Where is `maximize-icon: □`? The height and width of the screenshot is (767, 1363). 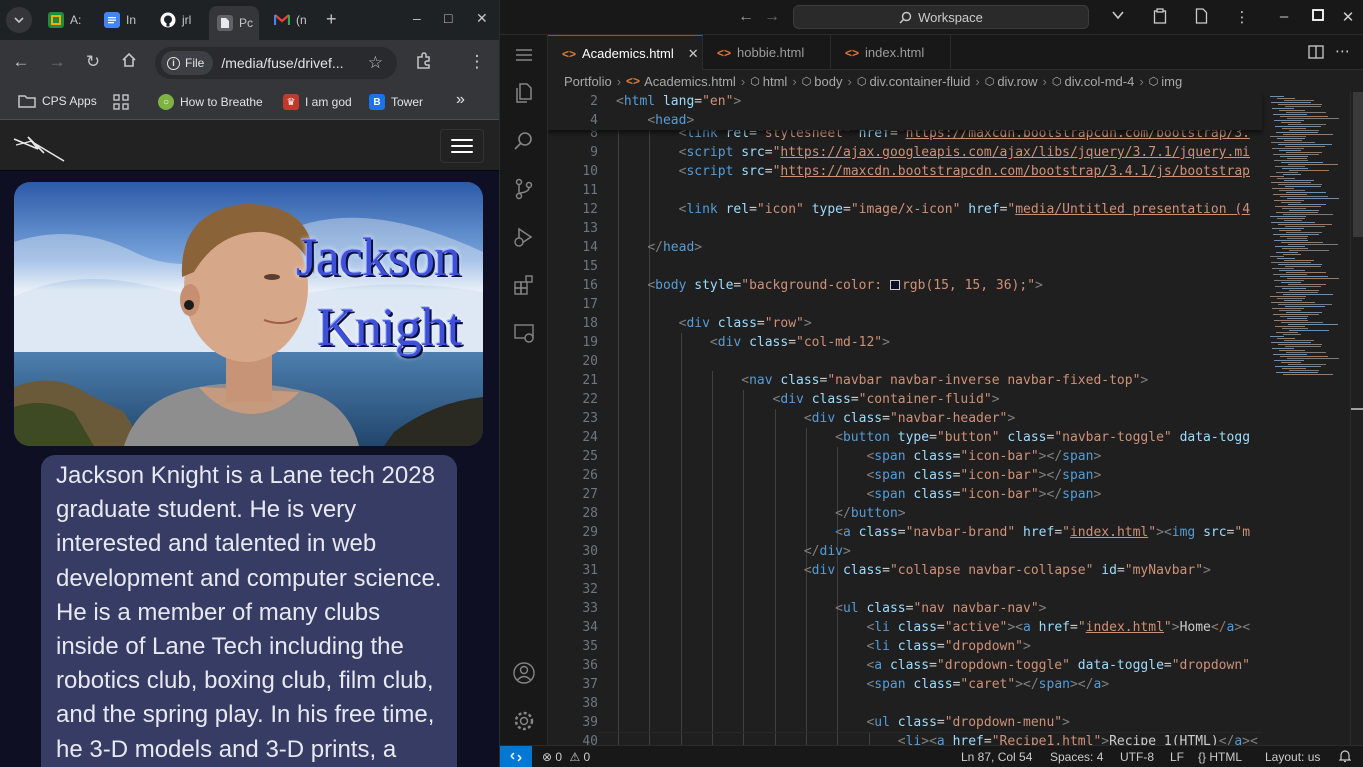
maximize-icon: □ is located at coordinates (448, 18).